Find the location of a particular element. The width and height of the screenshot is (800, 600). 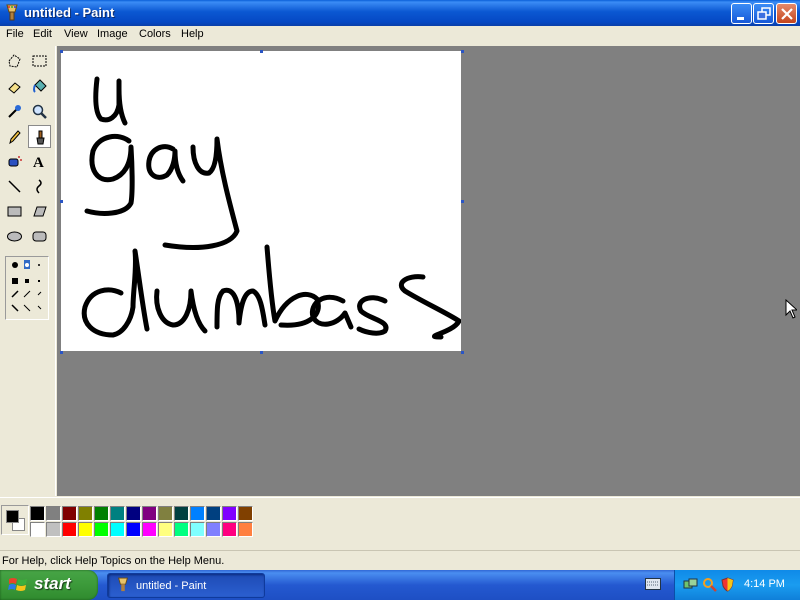

airbrush-icon is located at coordinates (15, 161).